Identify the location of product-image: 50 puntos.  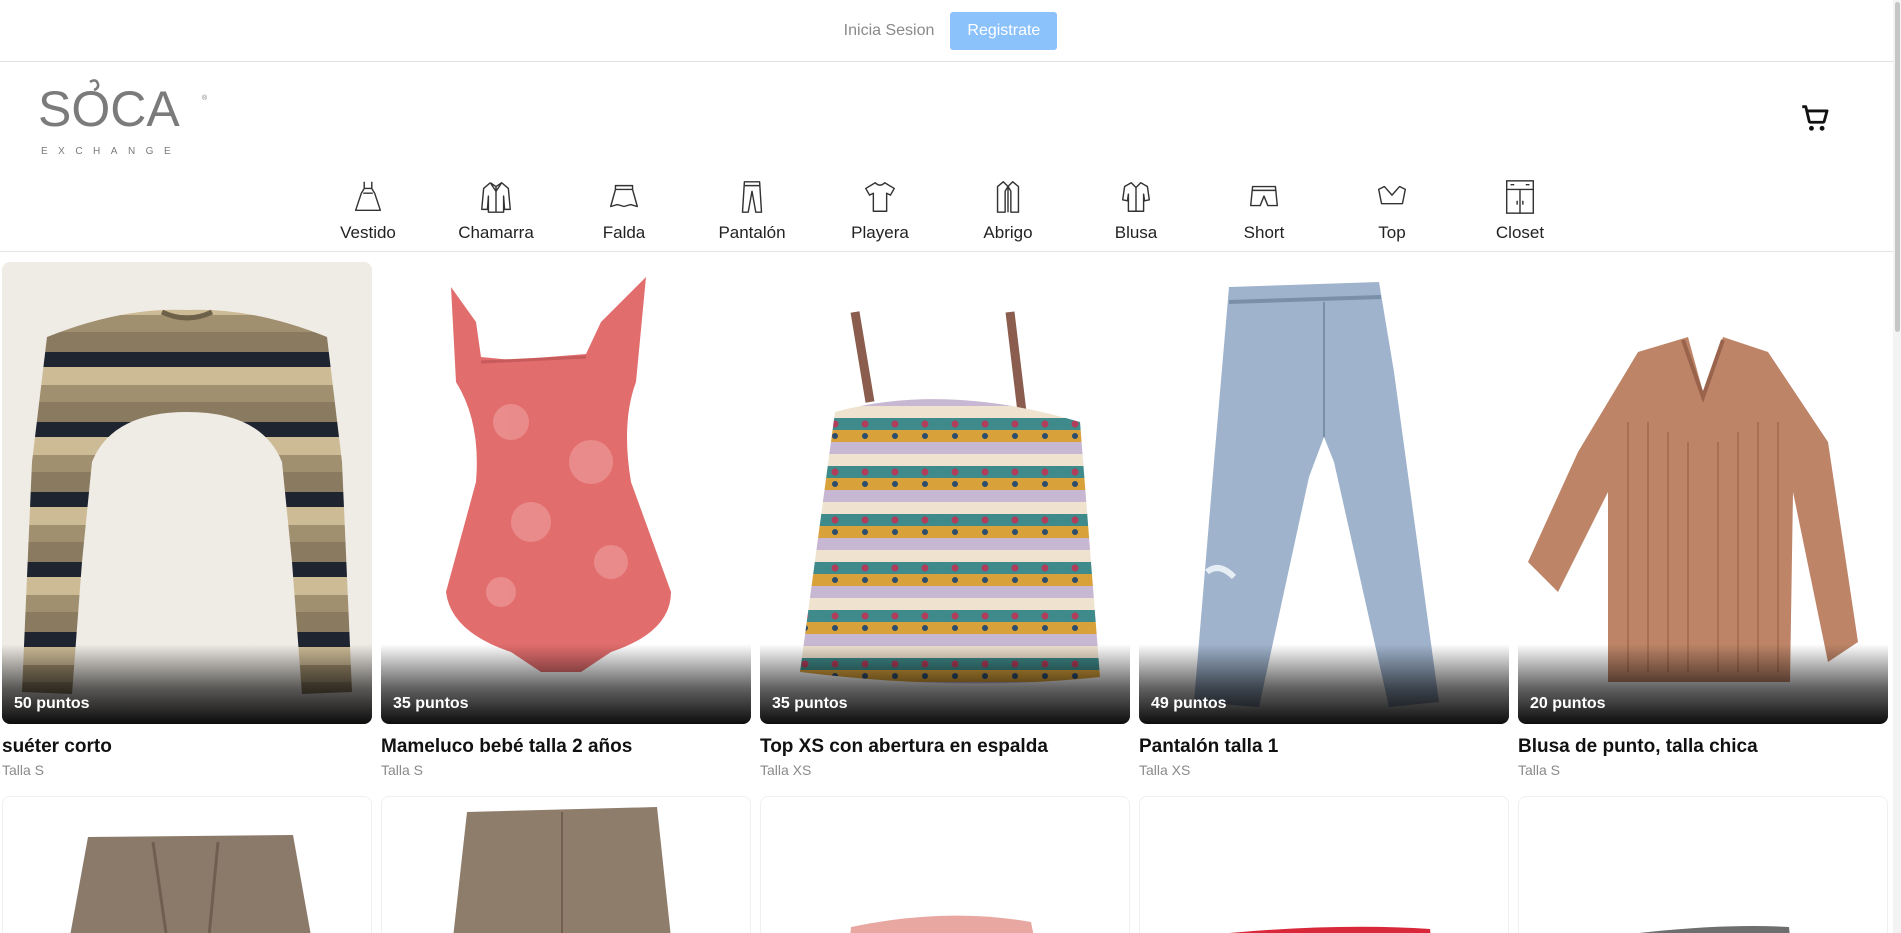
(187, 493).